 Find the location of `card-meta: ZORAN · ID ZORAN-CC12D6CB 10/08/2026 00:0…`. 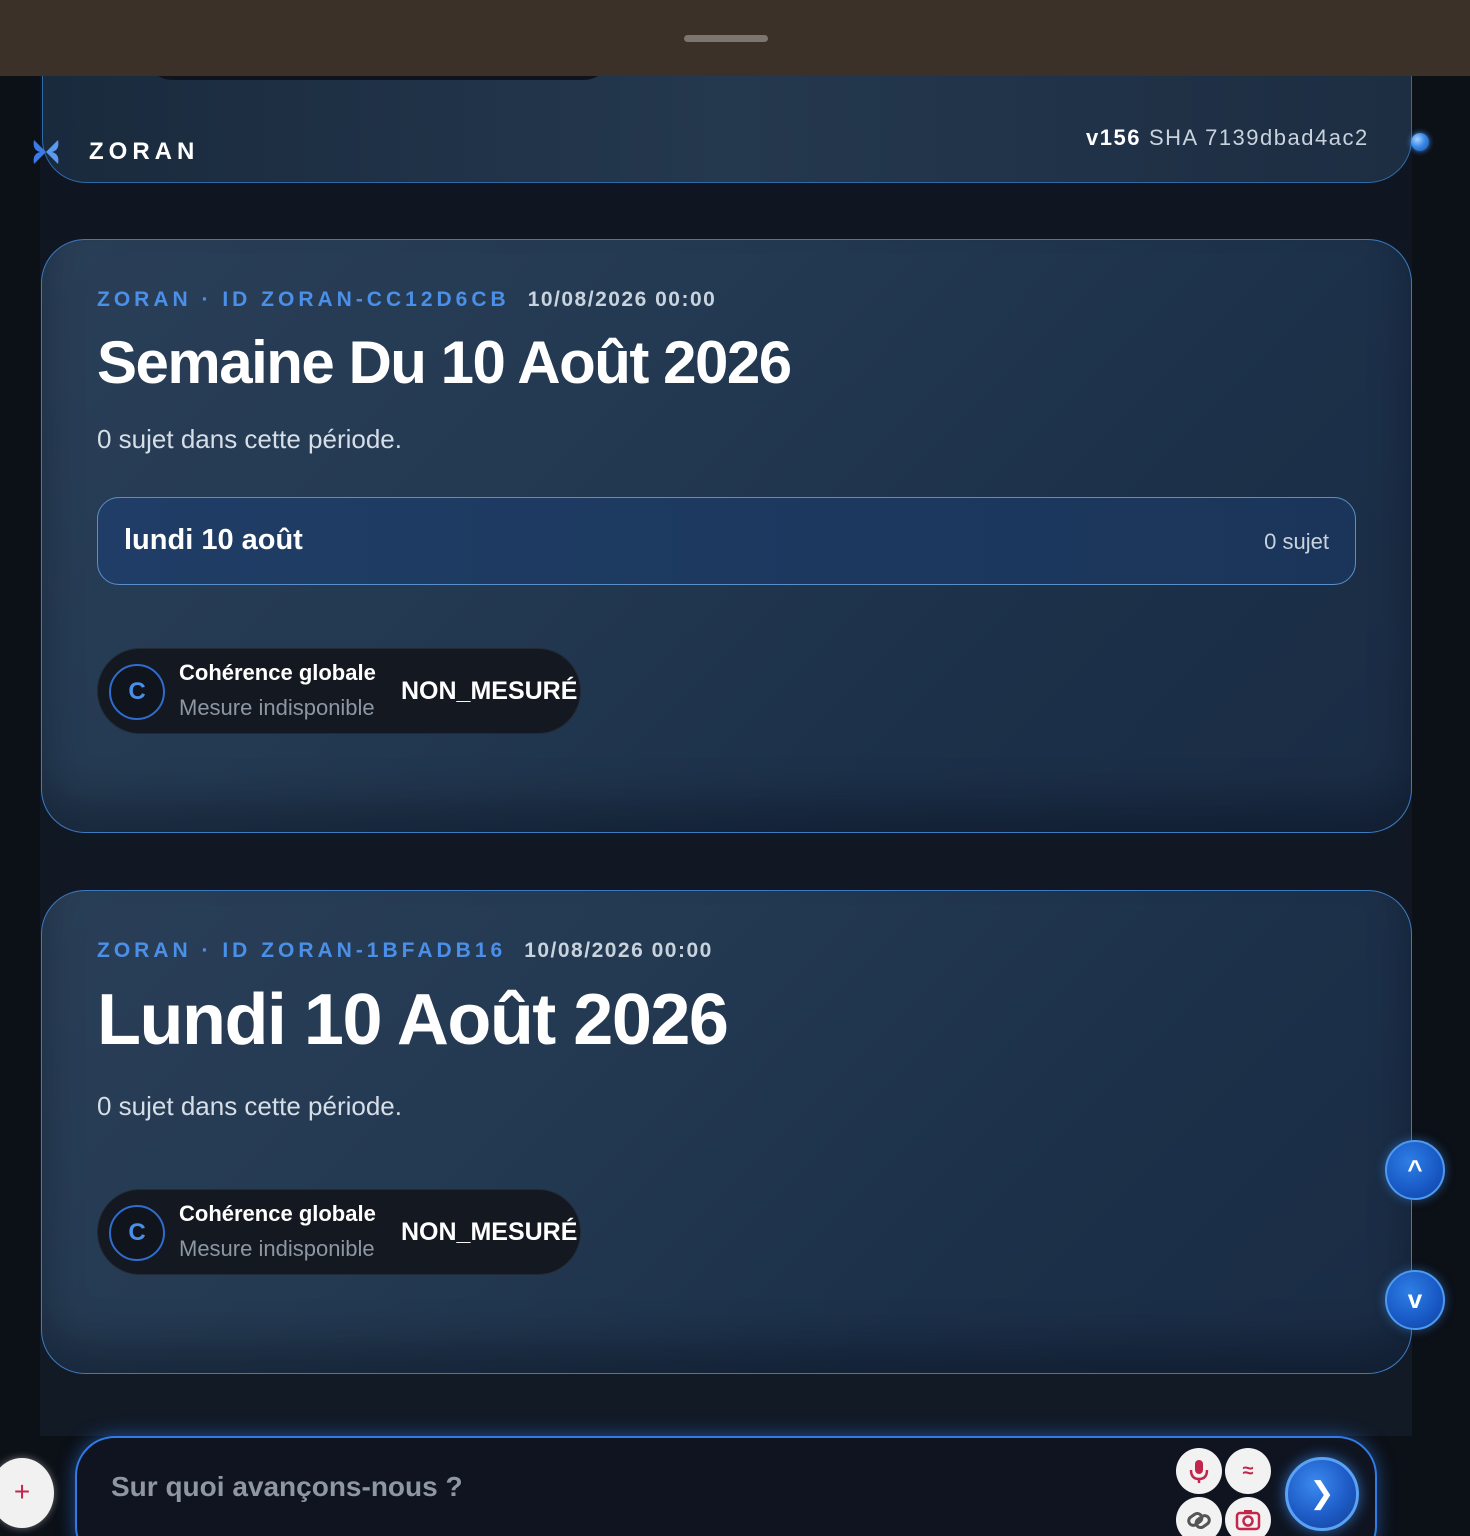

card-meta: ZORAN · ID ZORAN-CC12D6CB 10/08/2026 00:0… is located at coordinates (406, 300).